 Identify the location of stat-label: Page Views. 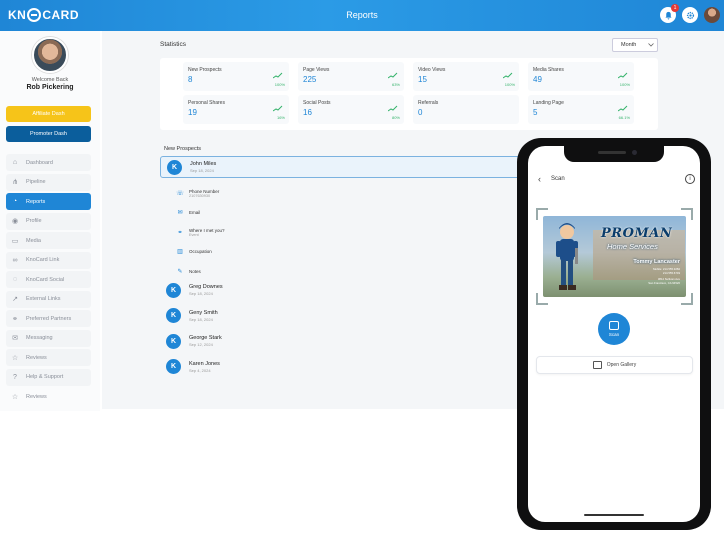
(316, 70).